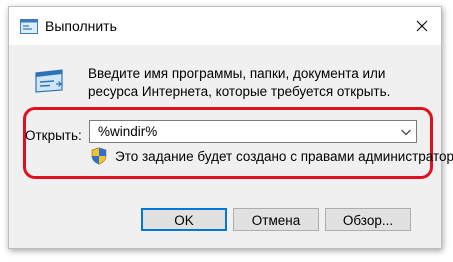  What do you see at coordinates (81, 26) in the screenshot?
I see `window-title: Выполнить` at bounding box center [81, 26].